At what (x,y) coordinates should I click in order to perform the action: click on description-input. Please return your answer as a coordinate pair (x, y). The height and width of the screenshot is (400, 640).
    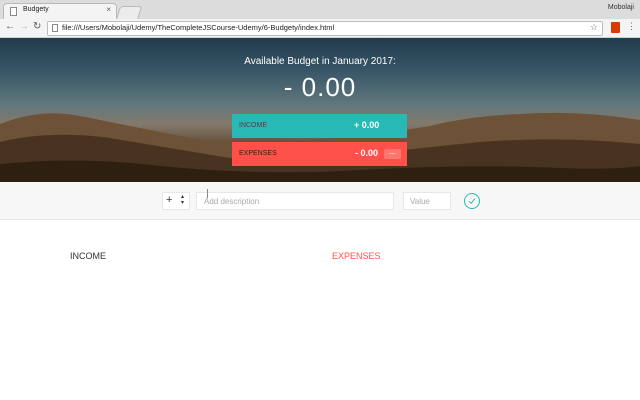
    Looking at the image, I should click on (295, 201).